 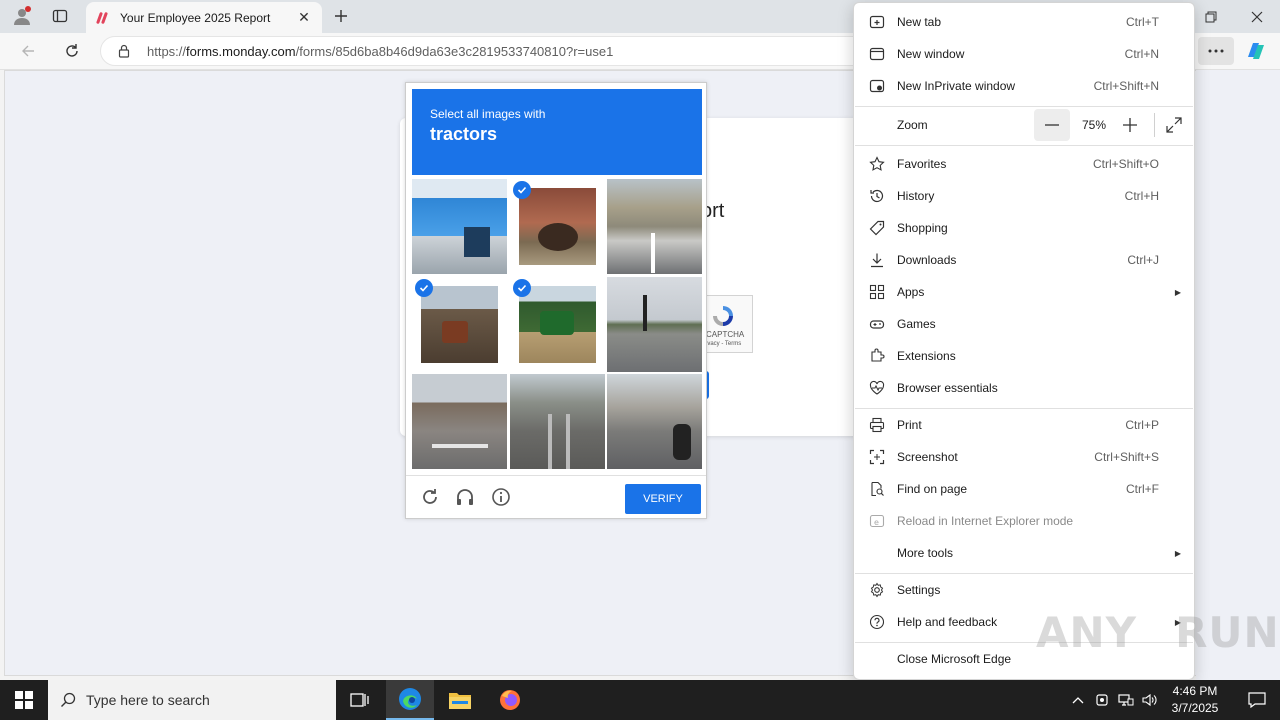 I want to click on tab-actions-icon, so click(x=60, y=16).